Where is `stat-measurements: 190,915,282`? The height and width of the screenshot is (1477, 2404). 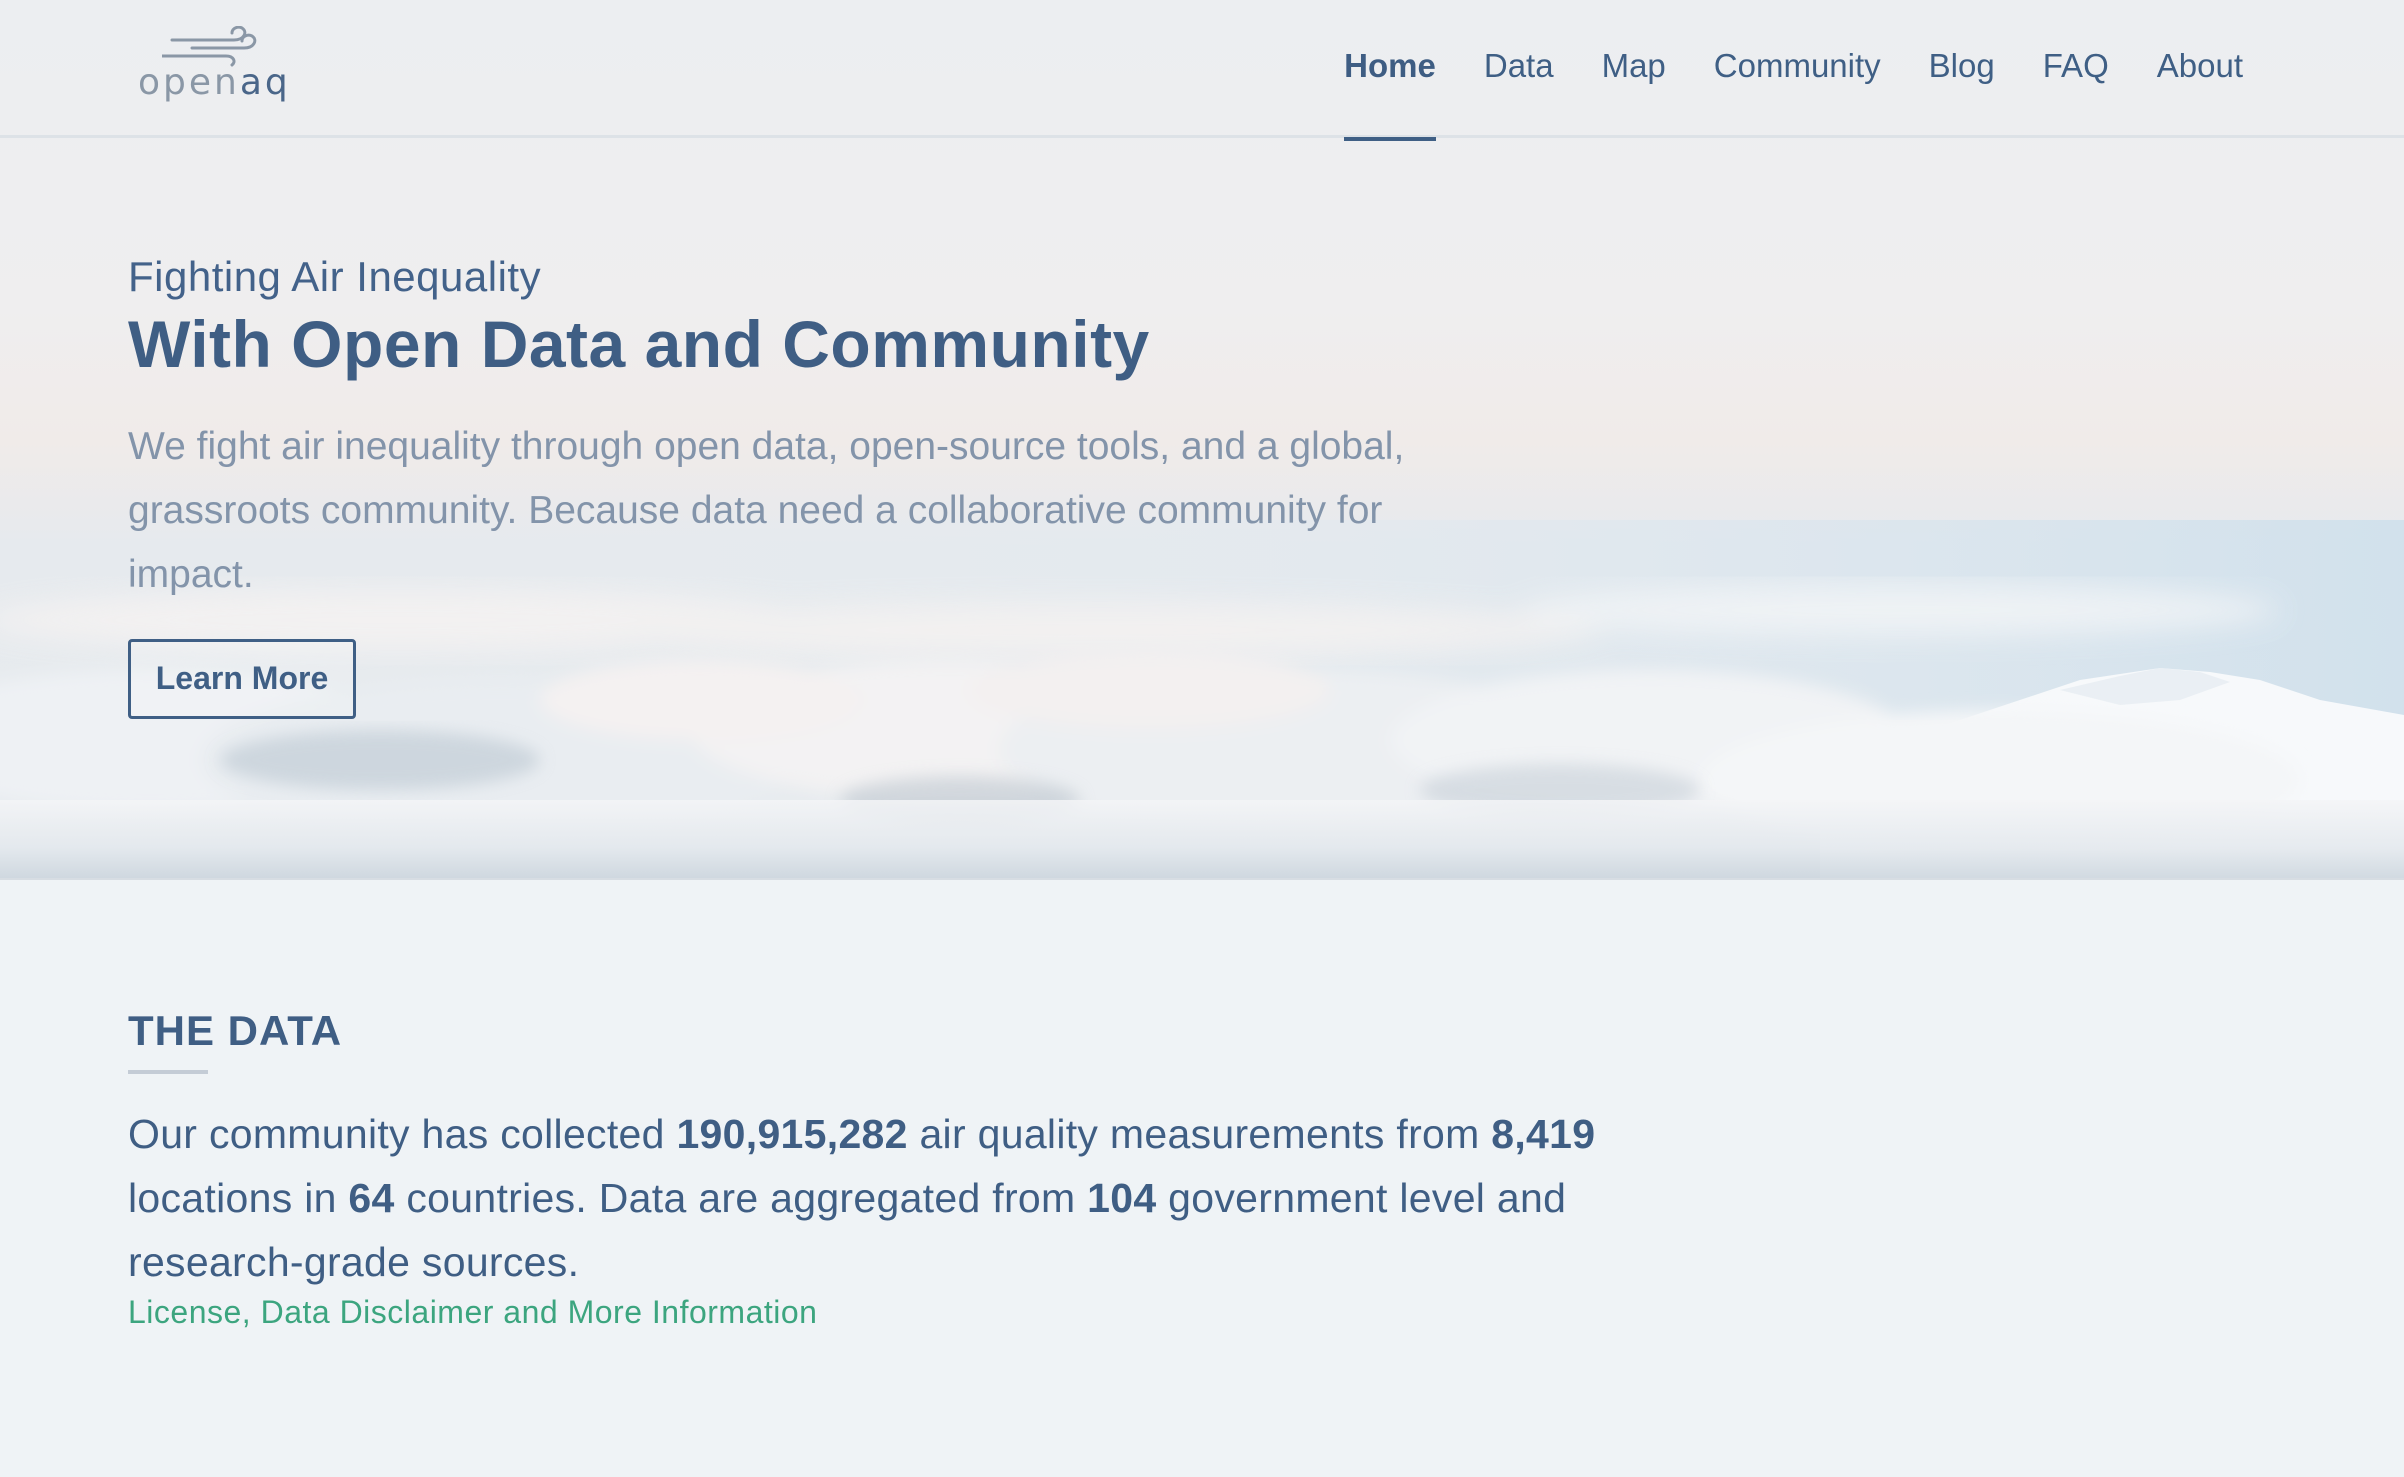 stat-measurements: 190,915,282 is located at coordinates (792, 1134).